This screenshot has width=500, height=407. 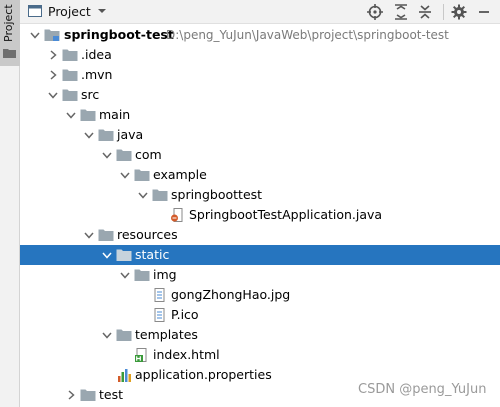 What do you see at coordinates (180, 174) in the screenshot?
I see `tree-item-label: example` at bounding box center [180, 174].